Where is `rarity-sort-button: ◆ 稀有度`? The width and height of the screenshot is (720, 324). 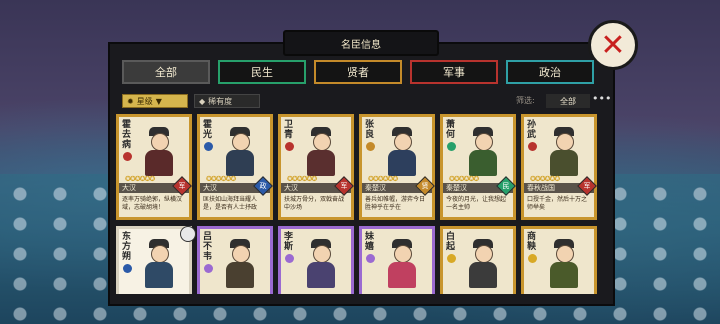
rarity-sort-button: ◆ 稀有度 is located at coordinates (227, 101).